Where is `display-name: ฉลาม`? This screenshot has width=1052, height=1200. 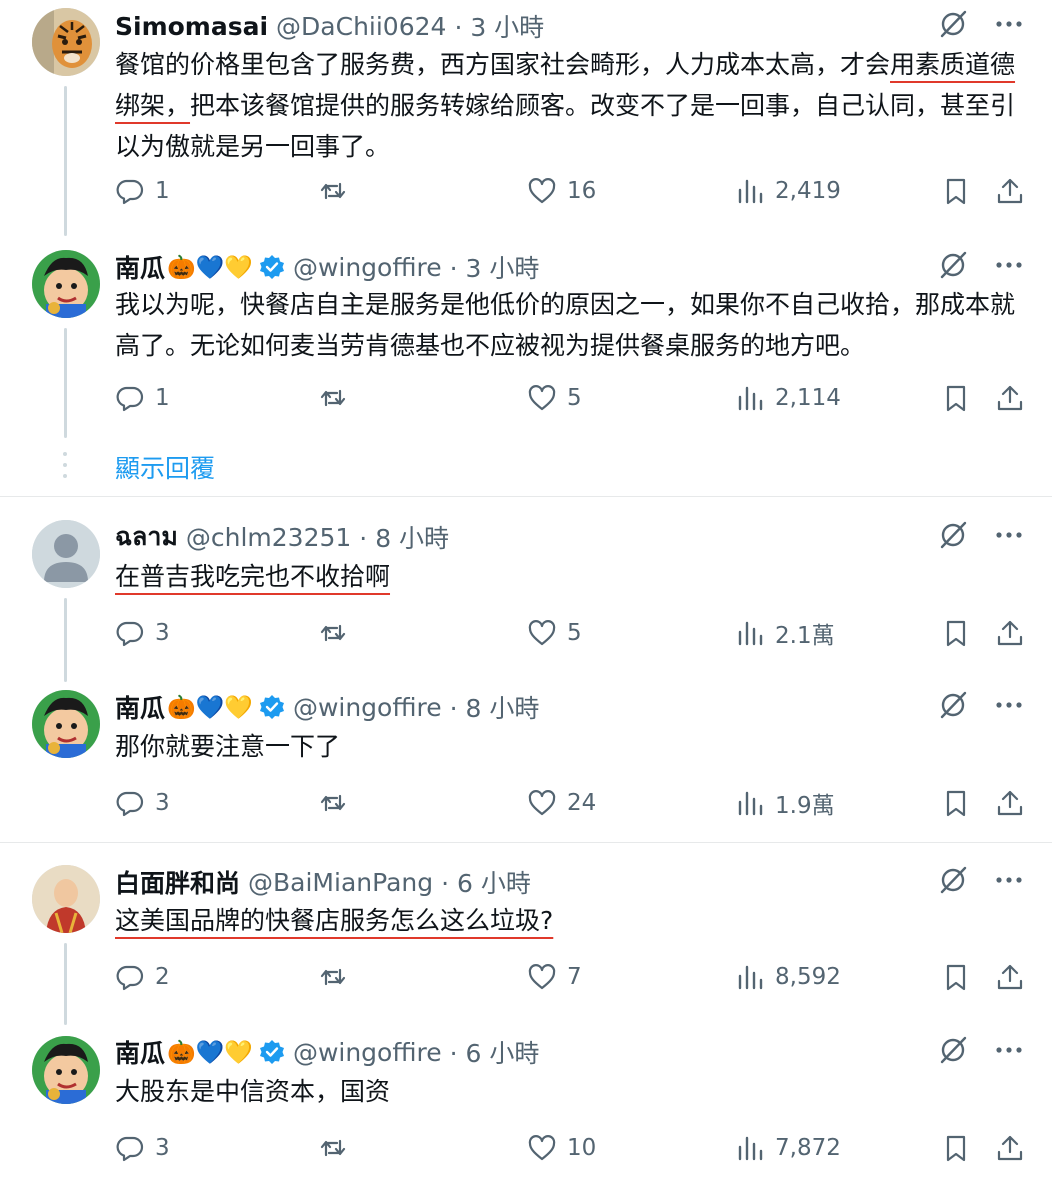
display-name: ฉลาม is located at coordinates (146, 537).